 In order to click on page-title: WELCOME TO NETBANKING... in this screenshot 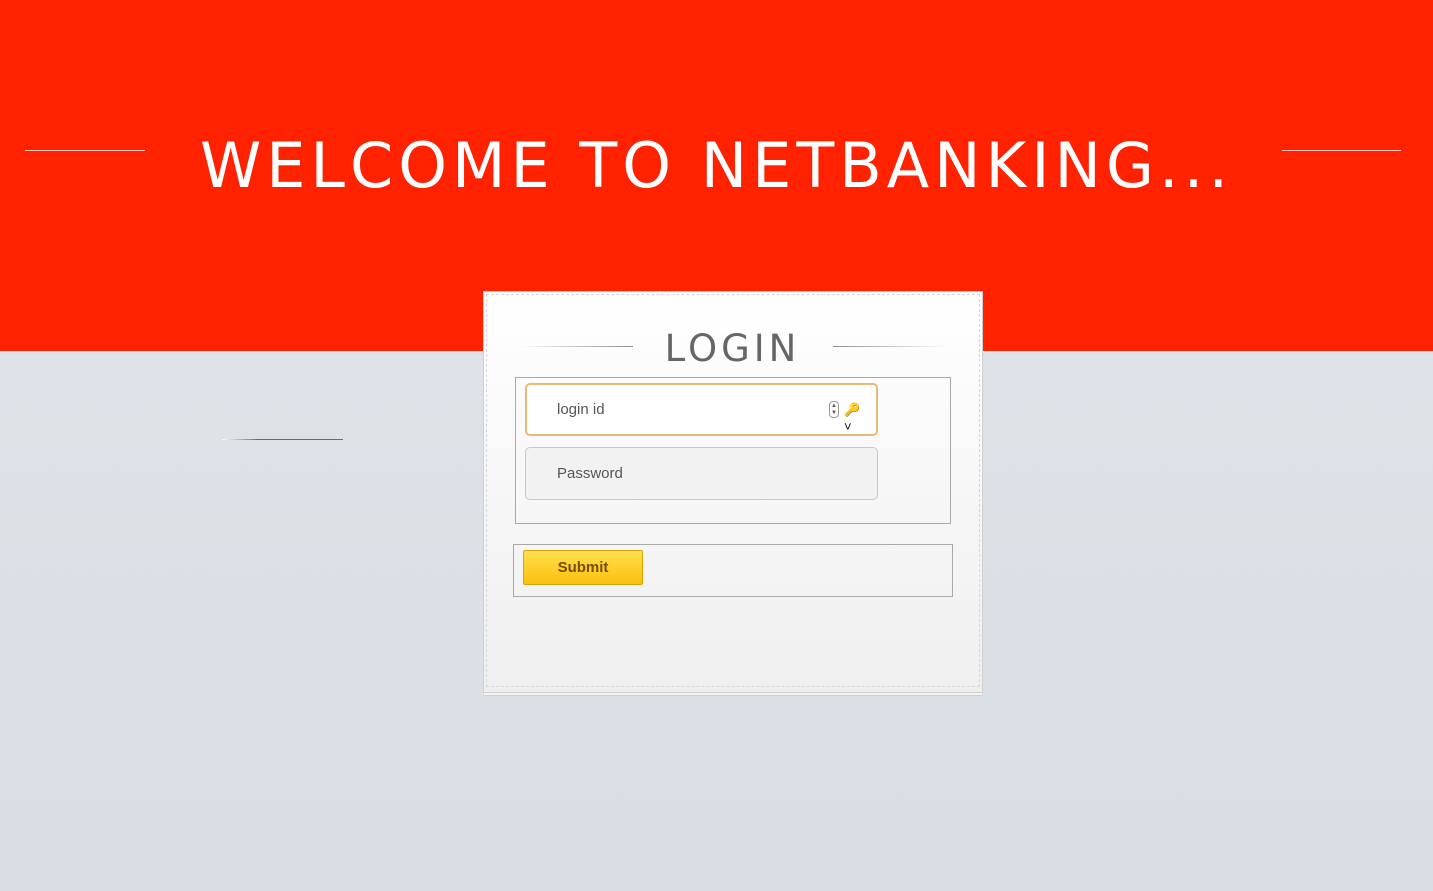, I will do `click(716, 165)`.